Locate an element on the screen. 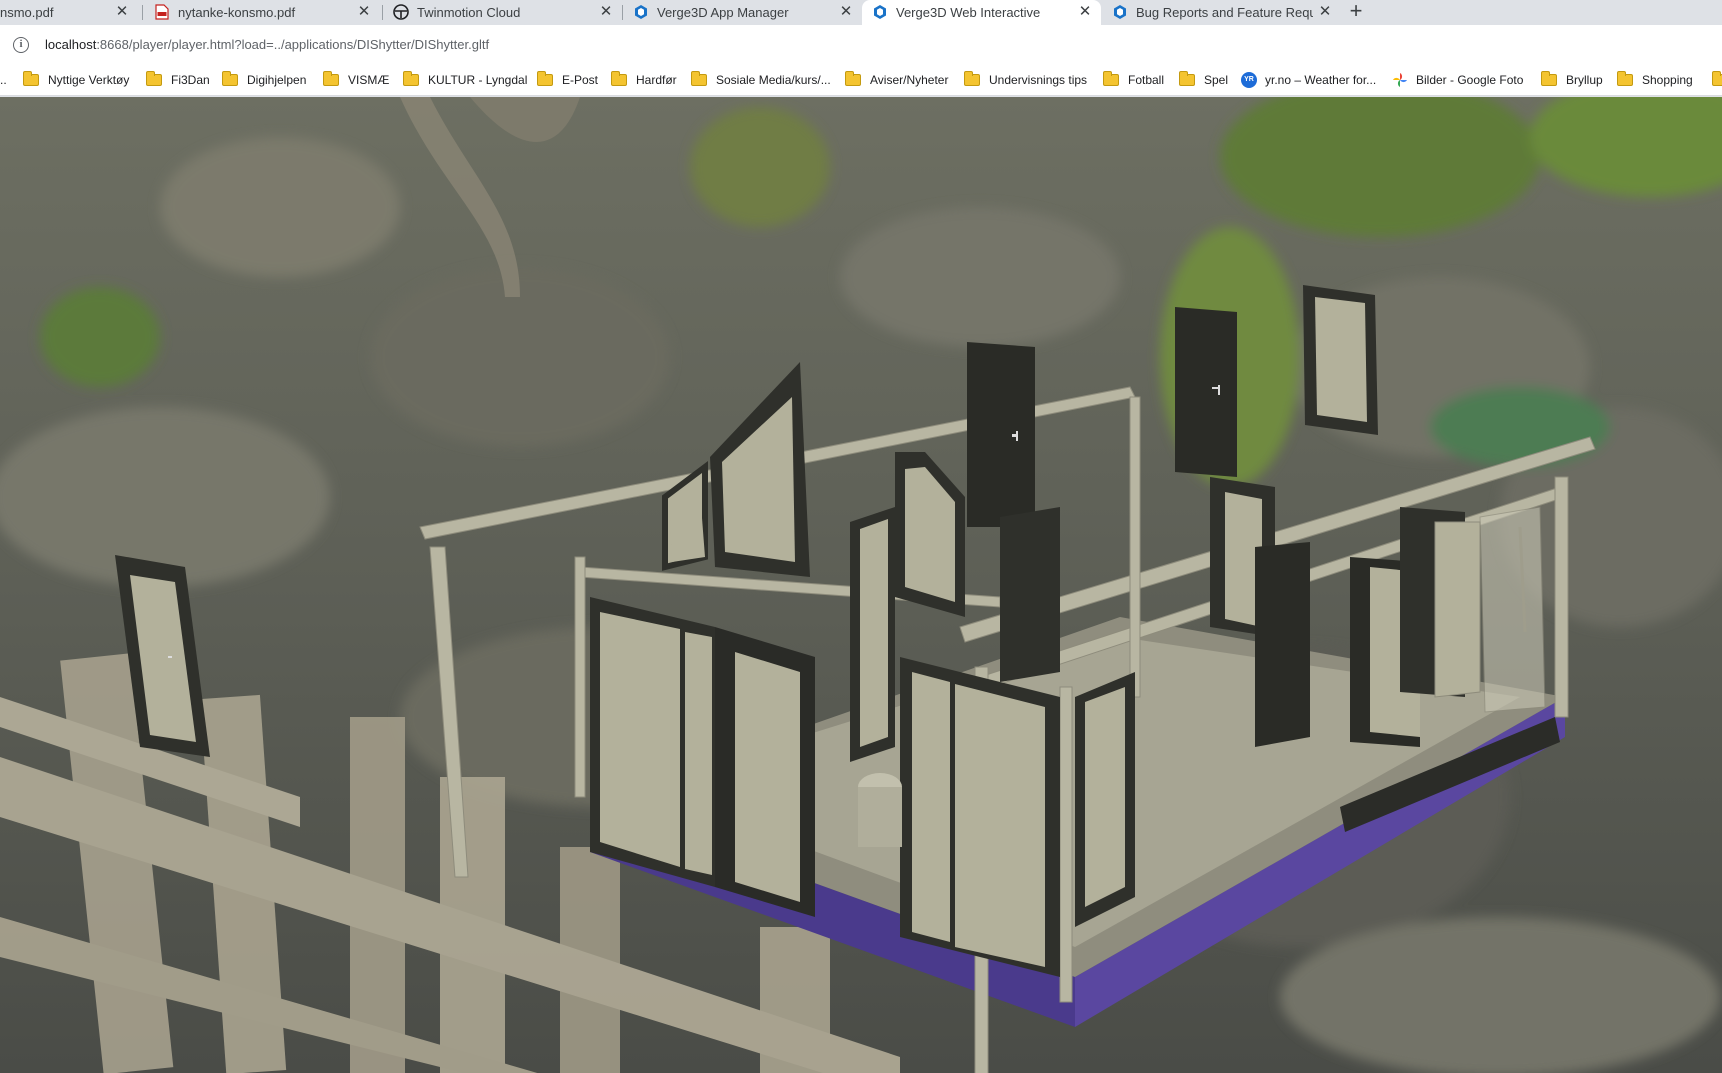 The image size is (1722, 1073). tab-title: Bug Reports and Feature Reques is located at coordinates (1224, 12).